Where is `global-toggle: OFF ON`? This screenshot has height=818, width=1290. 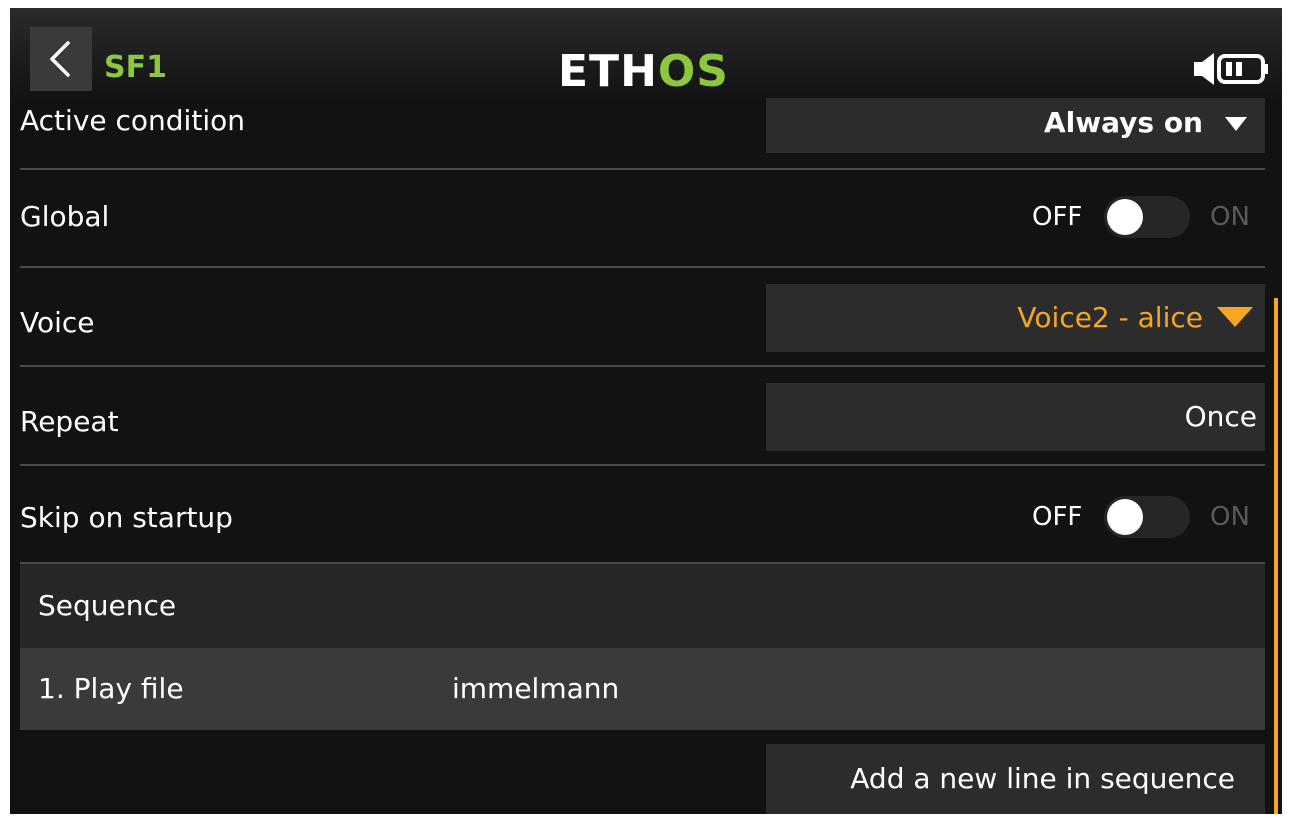 global-toggle: OFF ON is located at coordinates (1134, 217).